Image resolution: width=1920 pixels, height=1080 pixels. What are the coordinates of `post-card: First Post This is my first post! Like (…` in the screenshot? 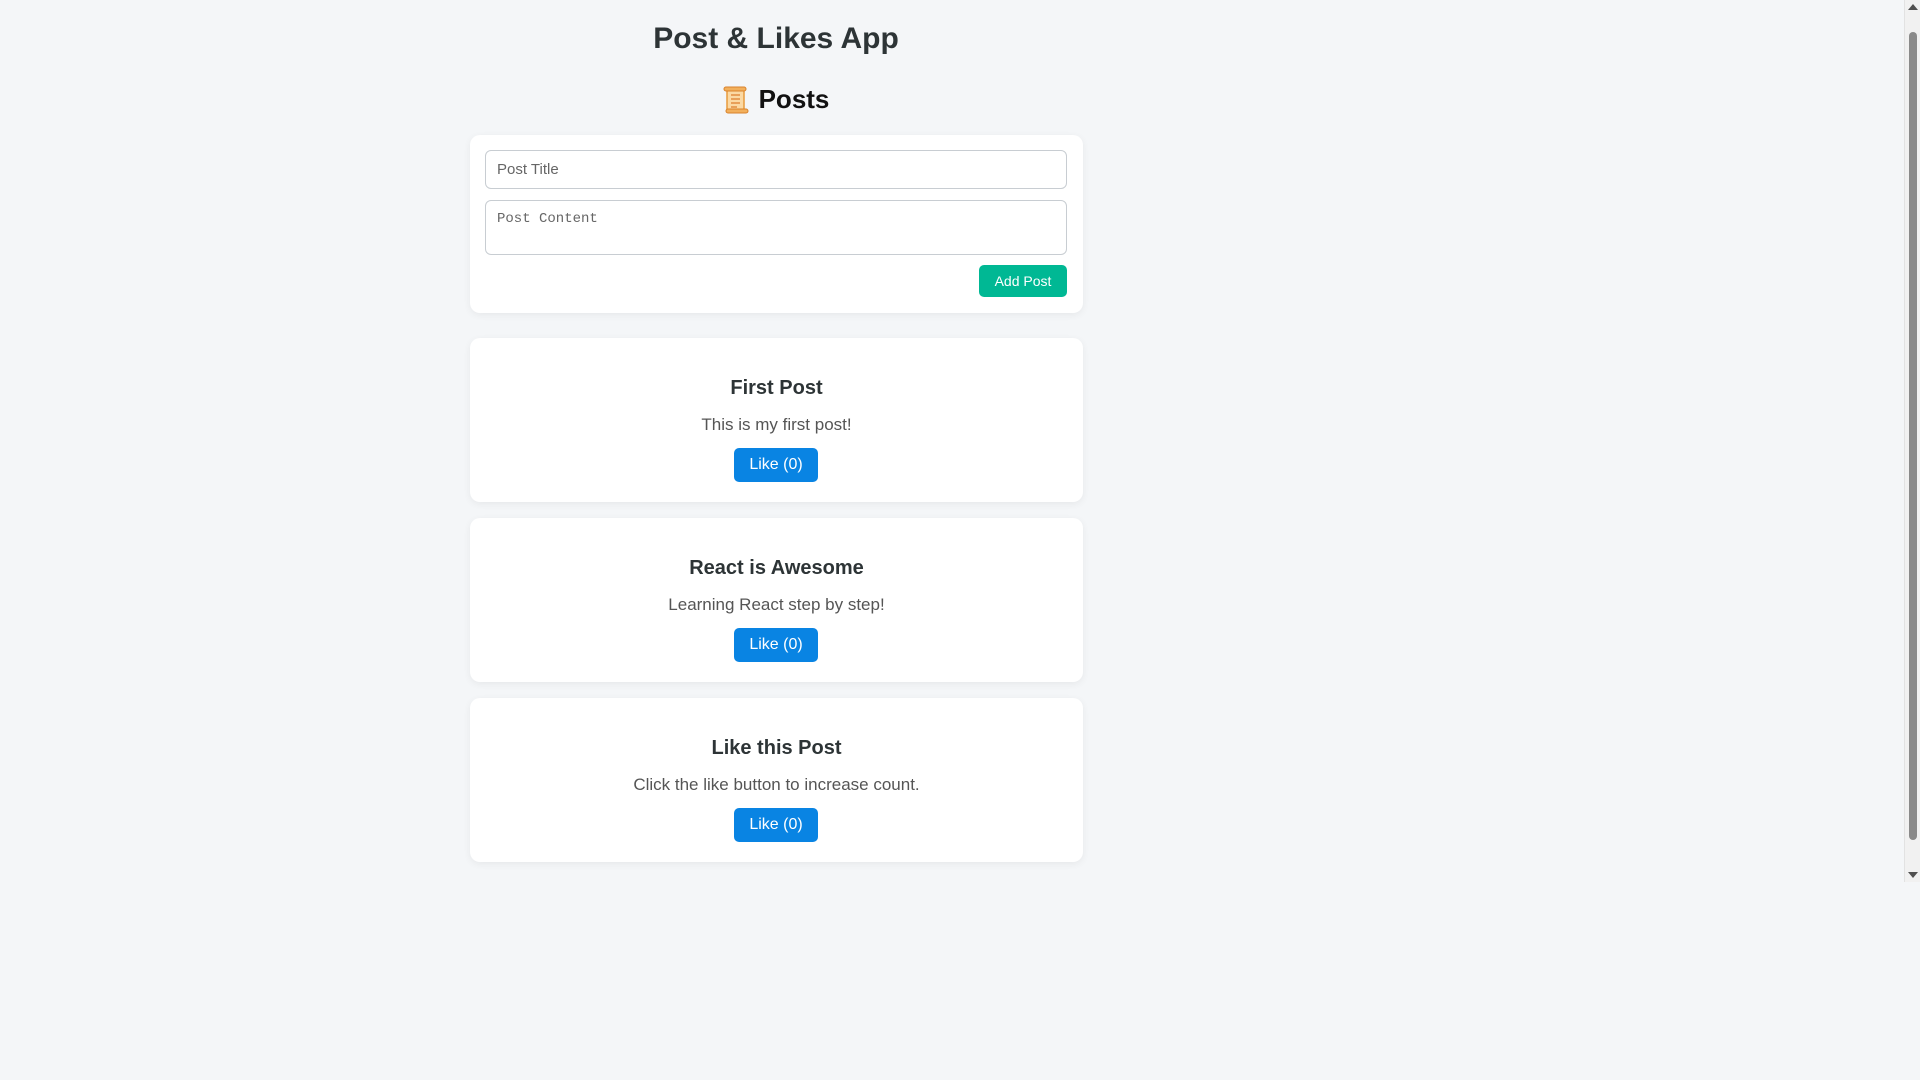 It's located at (776, 420).